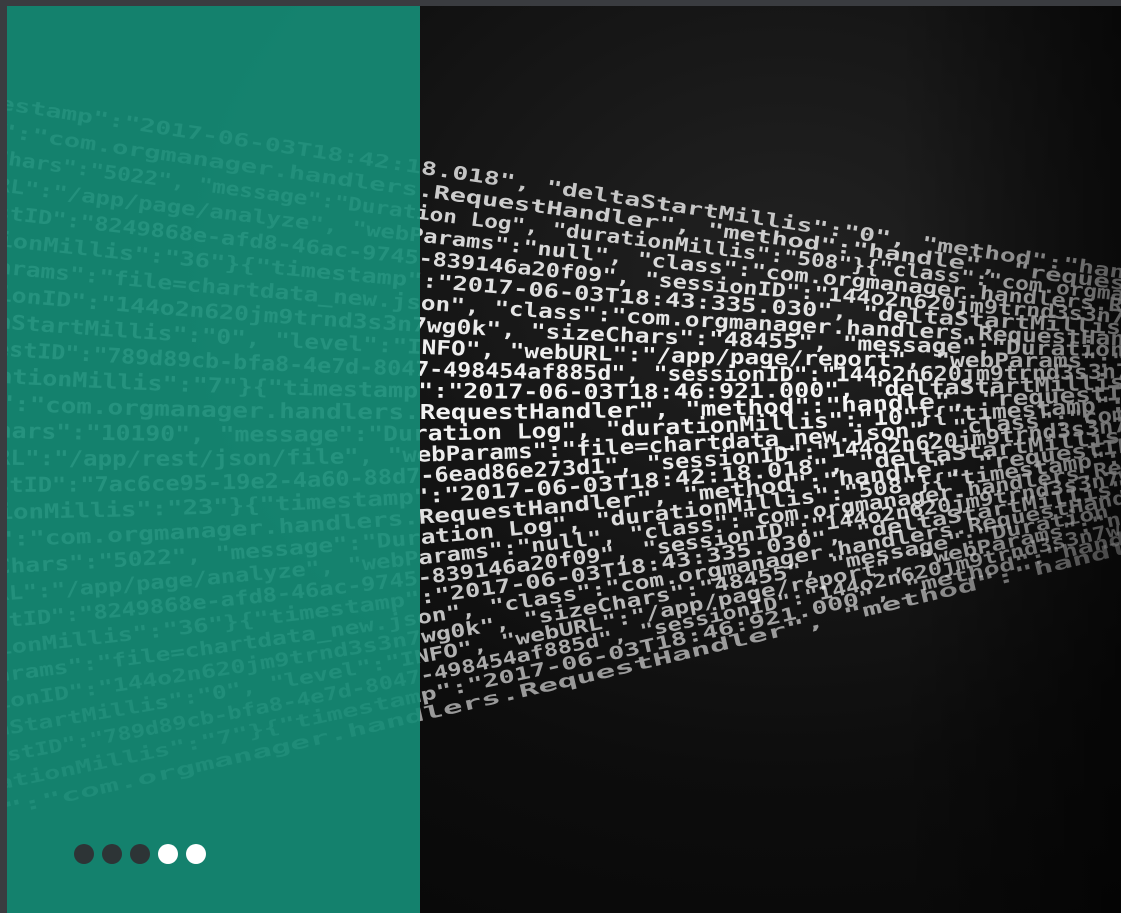 The height and width of the screenshot is (913, 1121). I want to click on top-border, so click(560, 3).